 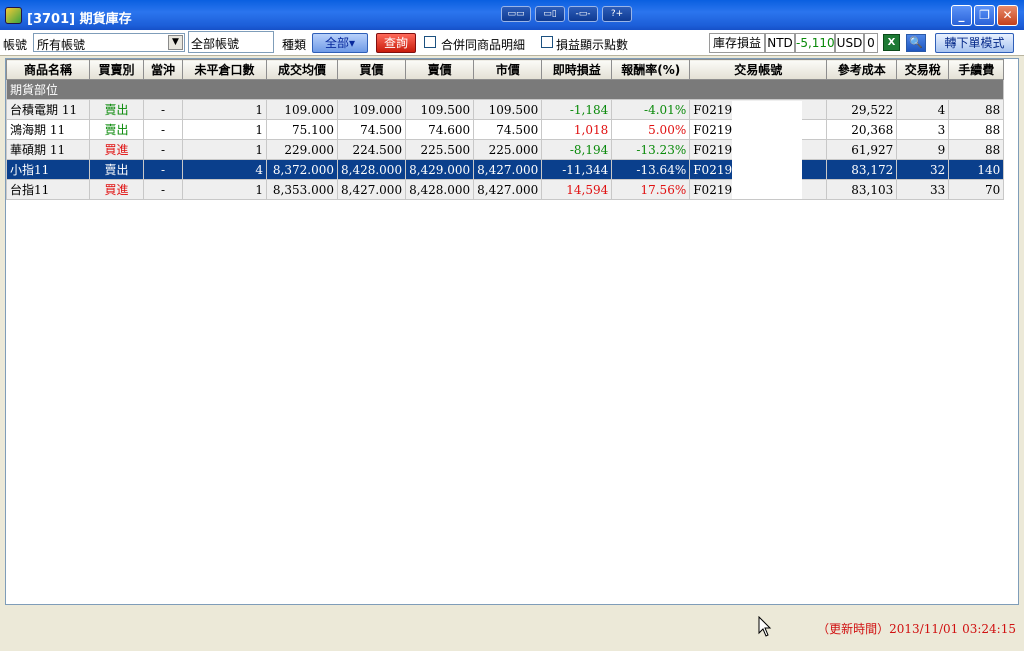 What do you see at coordinates (976, 109) in the screenshot?
I see `cell-fee: 88` at bounding box center [976, 109].